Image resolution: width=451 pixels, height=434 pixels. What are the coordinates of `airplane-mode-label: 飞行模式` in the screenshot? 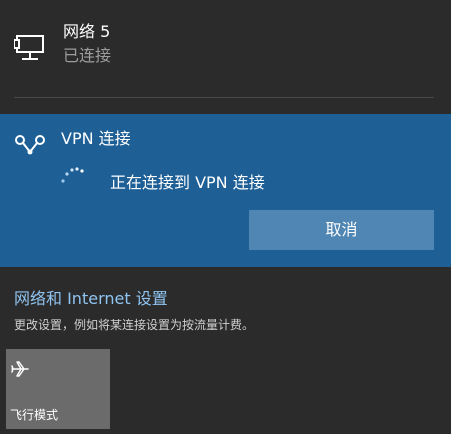 It's located at (34, 415).